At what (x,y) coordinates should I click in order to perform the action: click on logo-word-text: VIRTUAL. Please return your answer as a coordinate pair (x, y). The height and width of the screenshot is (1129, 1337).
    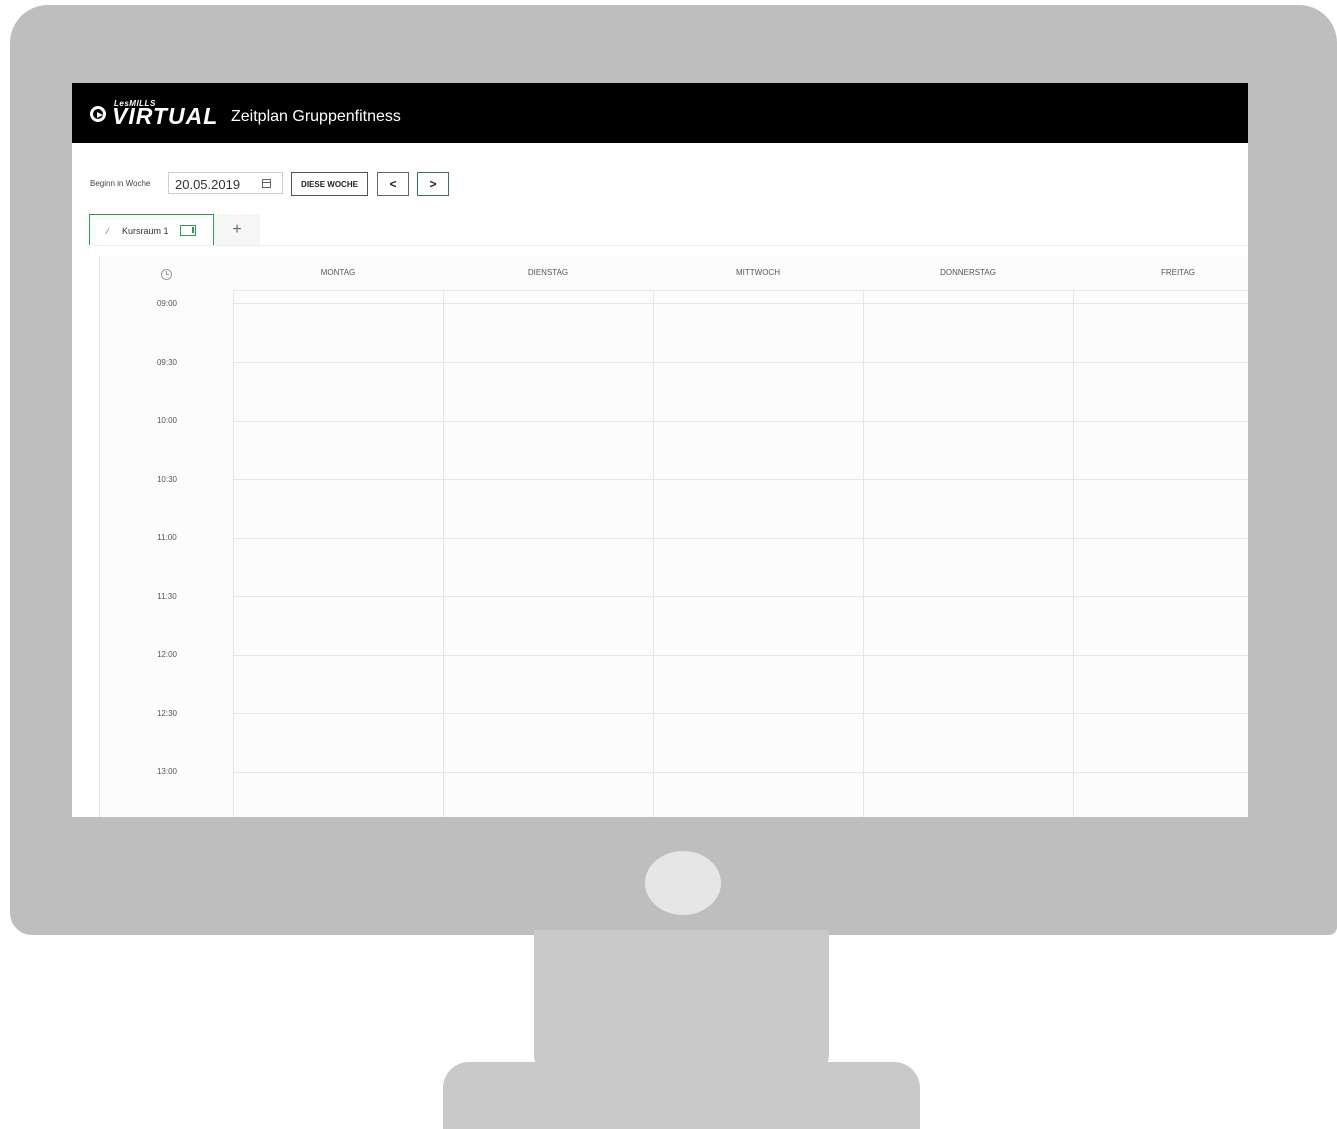
    Looking at the image, I should click on (165, 116).